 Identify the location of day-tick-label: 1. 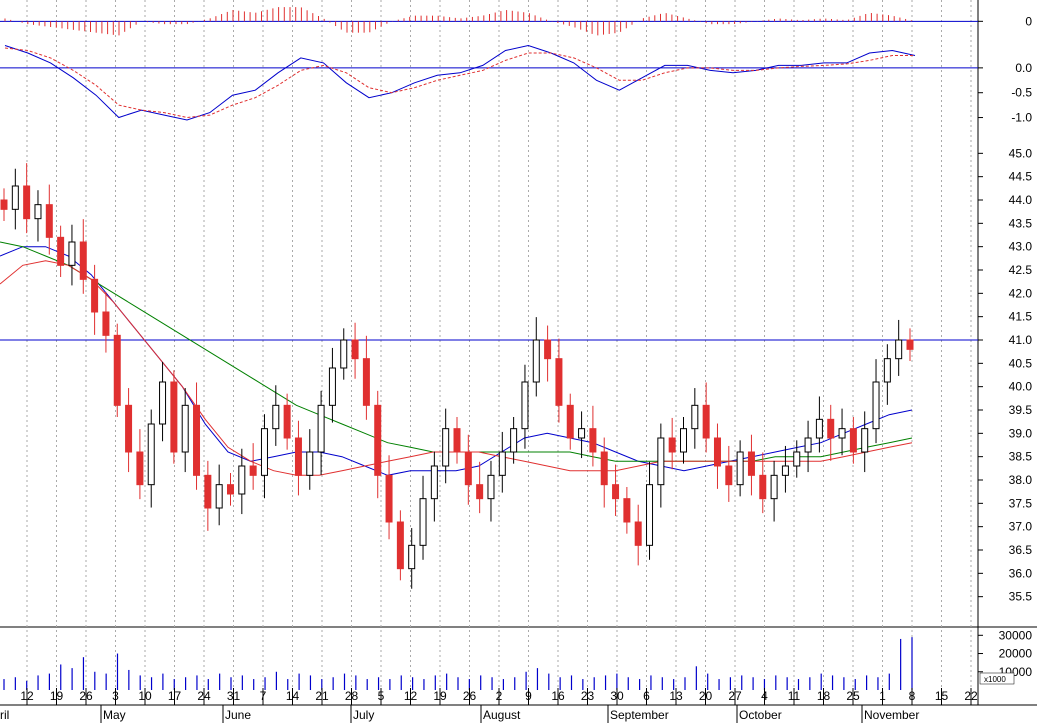
(882, 696).